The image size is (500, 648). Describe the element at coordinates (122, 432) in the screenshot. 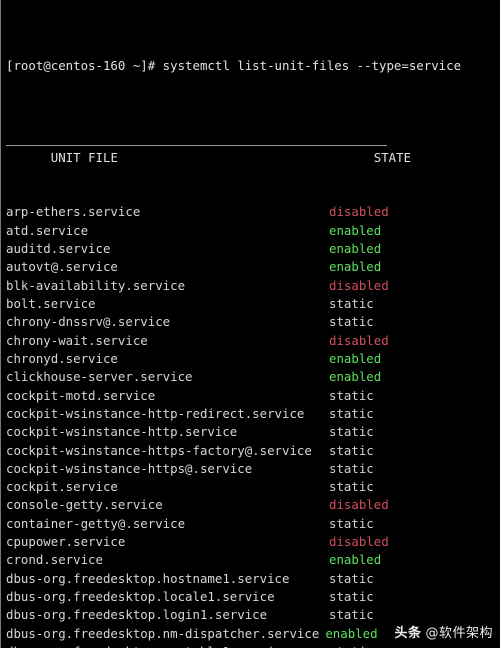

I see `unit-file-name: cockpit-wsinstance-http.service` at that location.